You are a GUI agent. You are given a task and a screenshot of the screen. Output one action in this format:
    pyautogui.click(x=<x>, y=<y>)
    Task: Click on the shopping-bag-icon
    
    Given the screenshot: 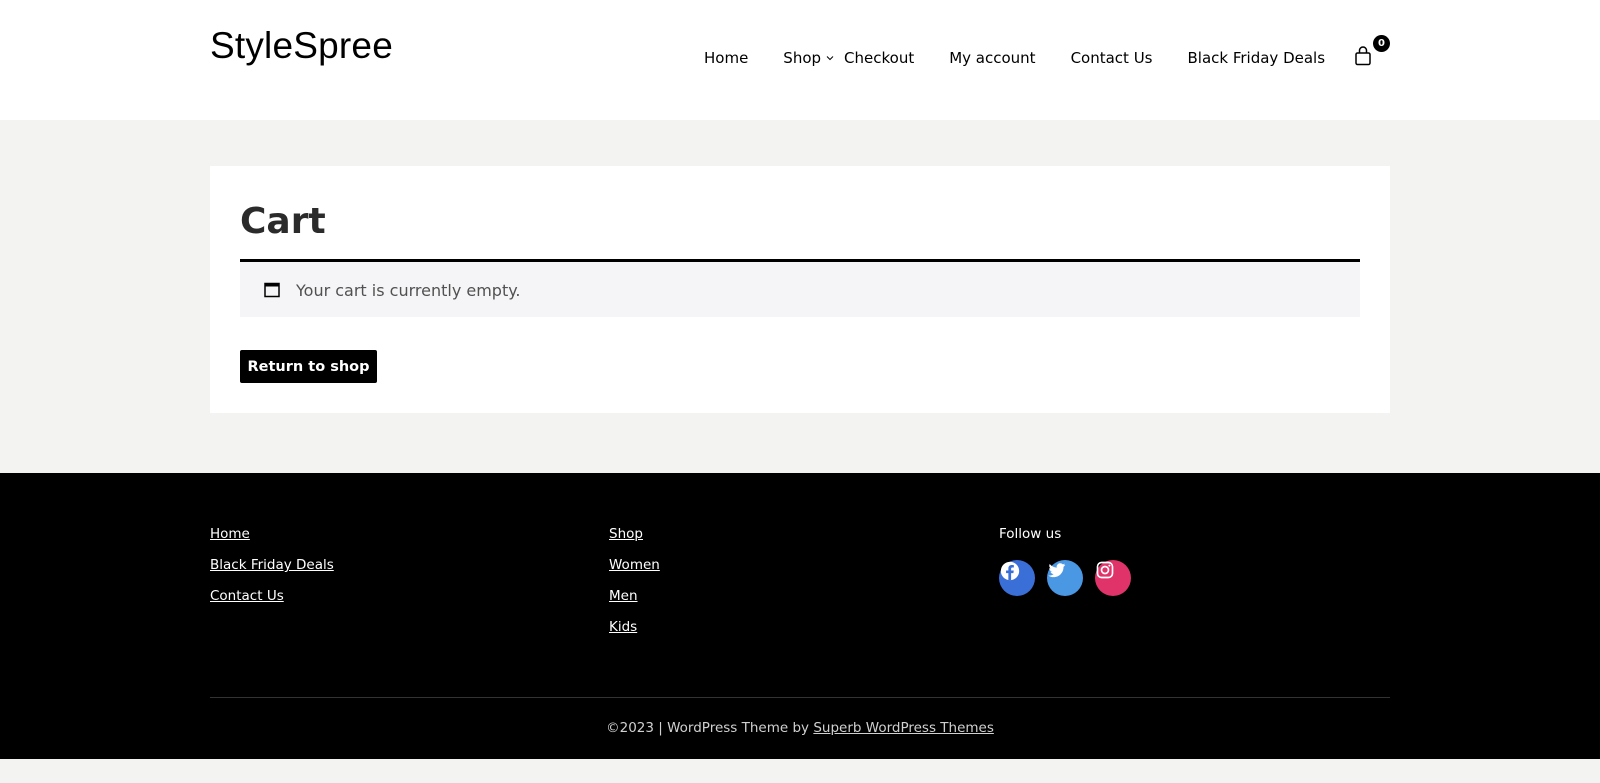 What is the action you would take?
    pyautogui.click(x=1363, y=56)
    